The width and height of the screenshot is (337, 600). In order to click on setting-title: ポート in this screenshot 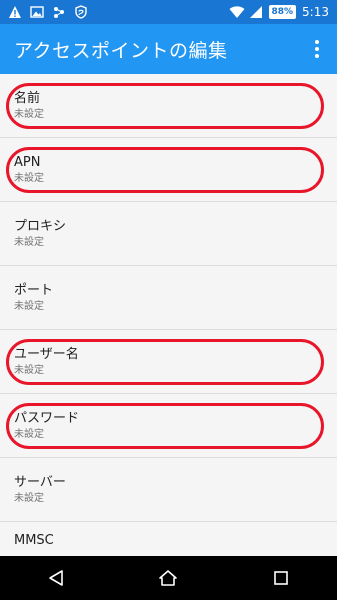, I will do `click(34, 290)`.